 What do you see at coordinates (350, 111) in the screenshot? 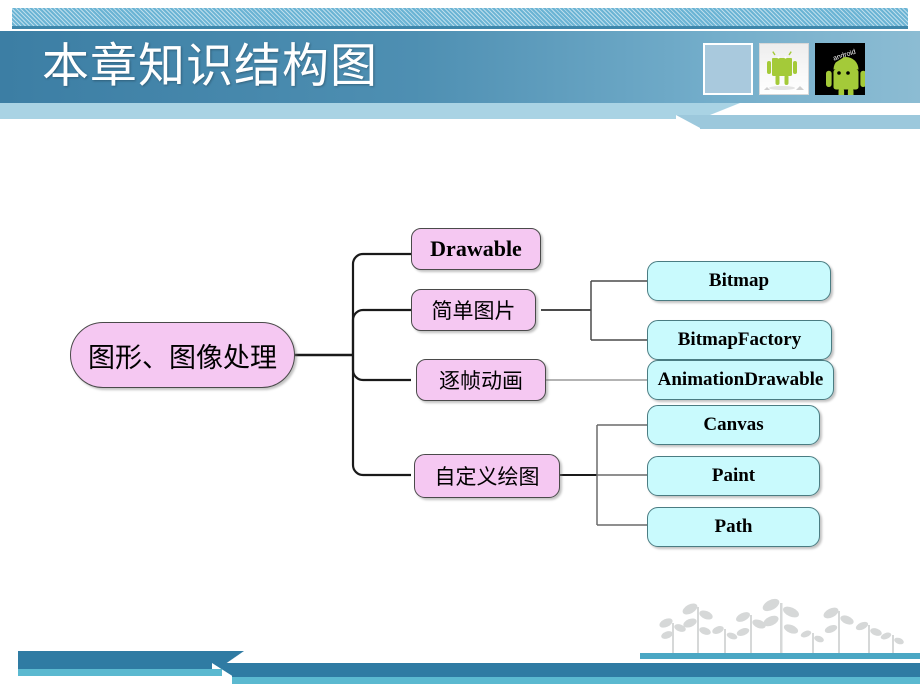
I see `header-sweep-left` at bounding box center [350, 111].